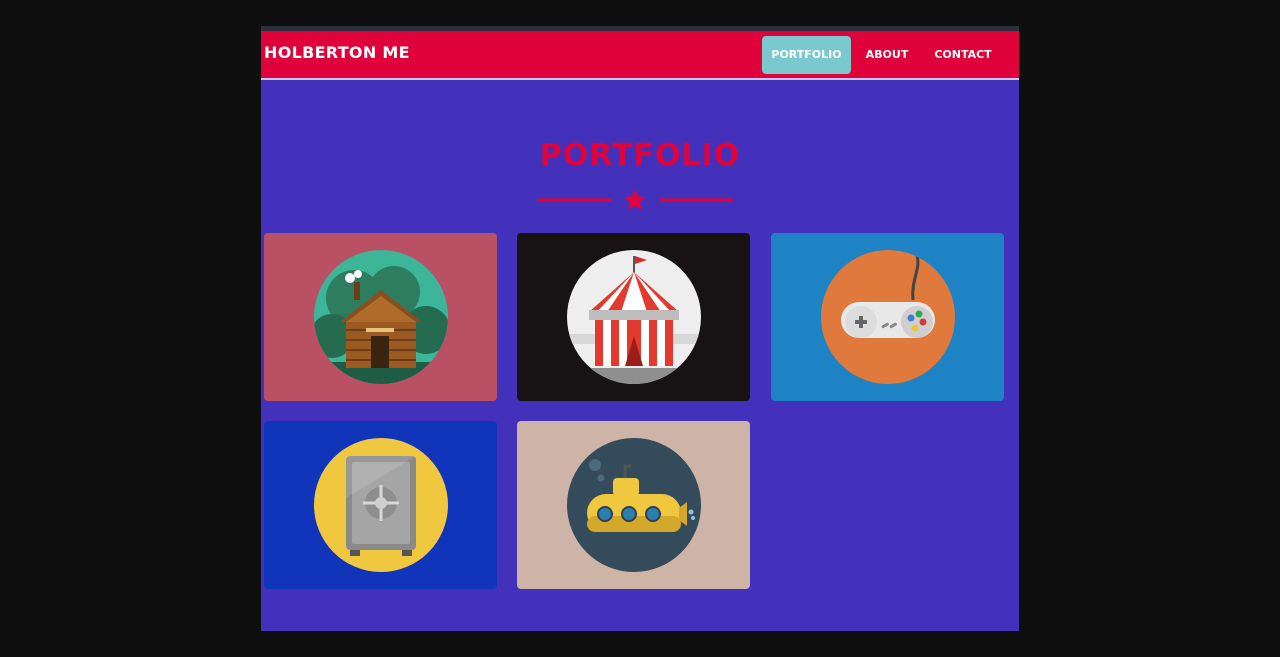 This screenshot has width=1280, height=657. What do you see at coordinates (963, 55) in the screenshot?
I see `nav-item-contact: CONTACT` at bounding box center [963, 55].